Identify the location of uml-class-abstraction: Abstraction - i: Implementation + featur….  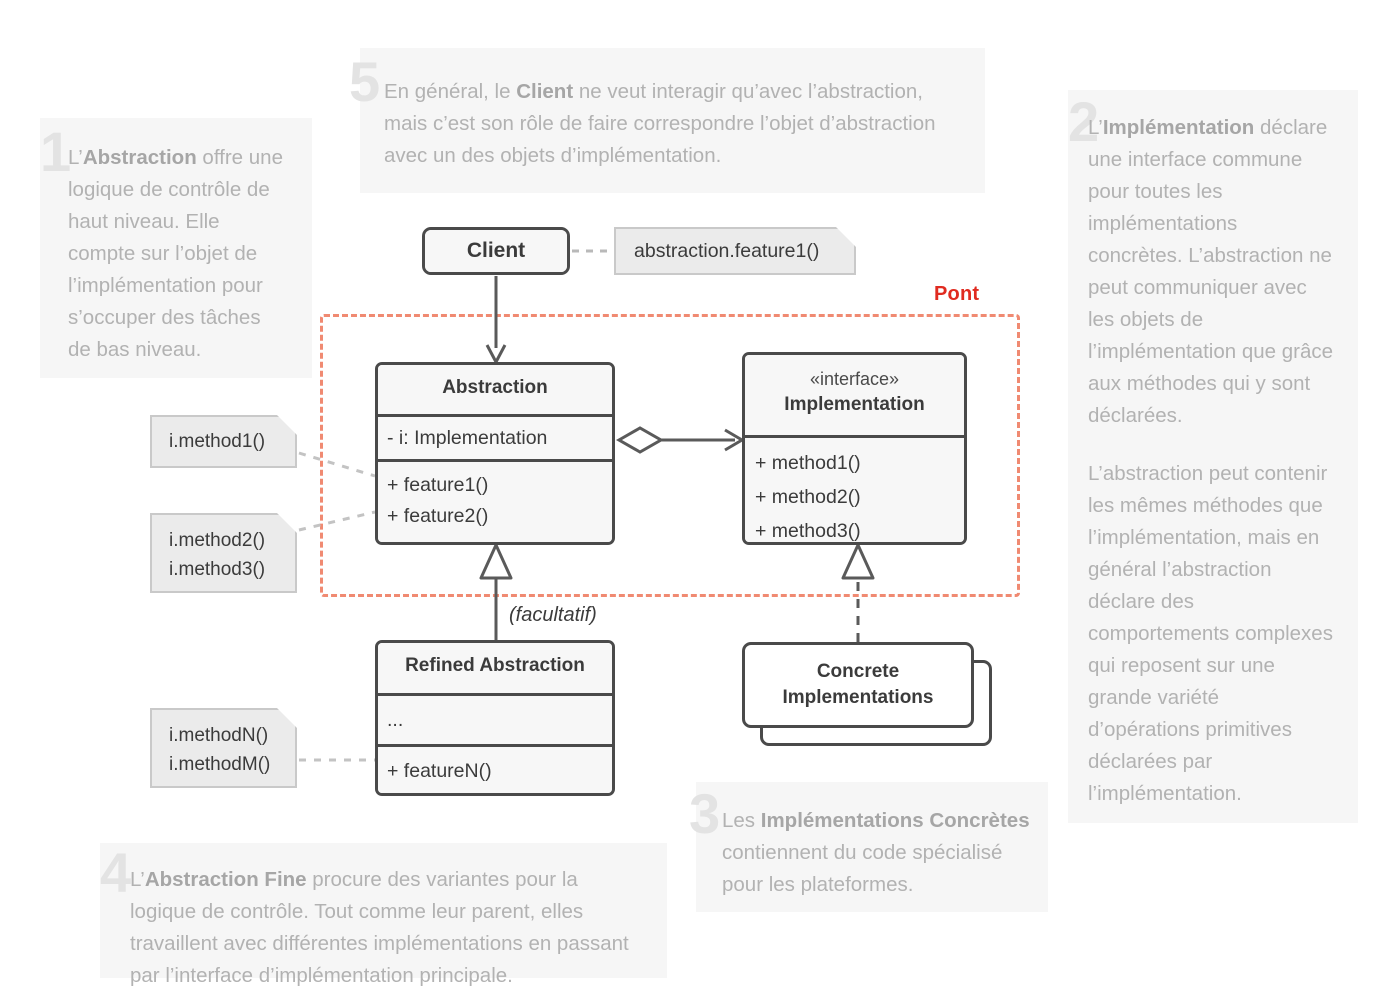
(495, 453).